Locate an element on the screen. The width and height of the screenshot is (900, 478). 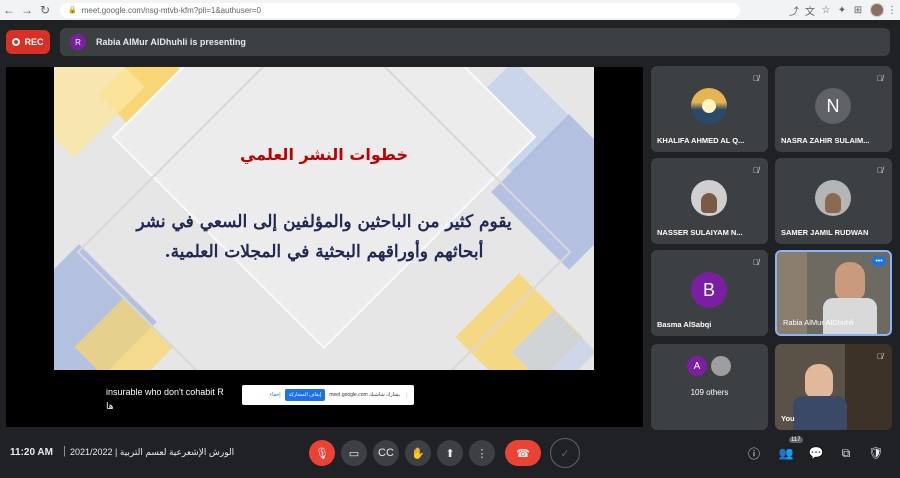
raise-hand-button: ✋ is located at coordinates (418, 453).